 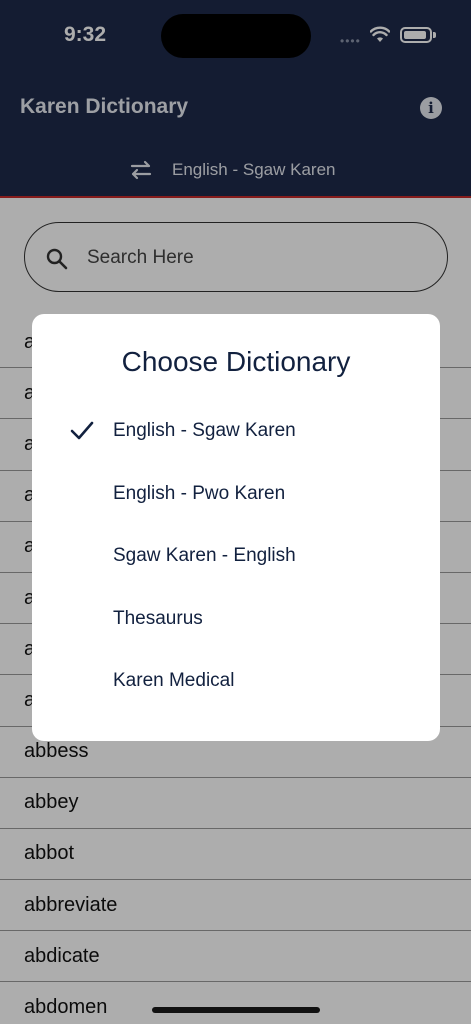 I want to click on dictionary-option-karen-medical: Karen Medical, so click(x=236, y=681).